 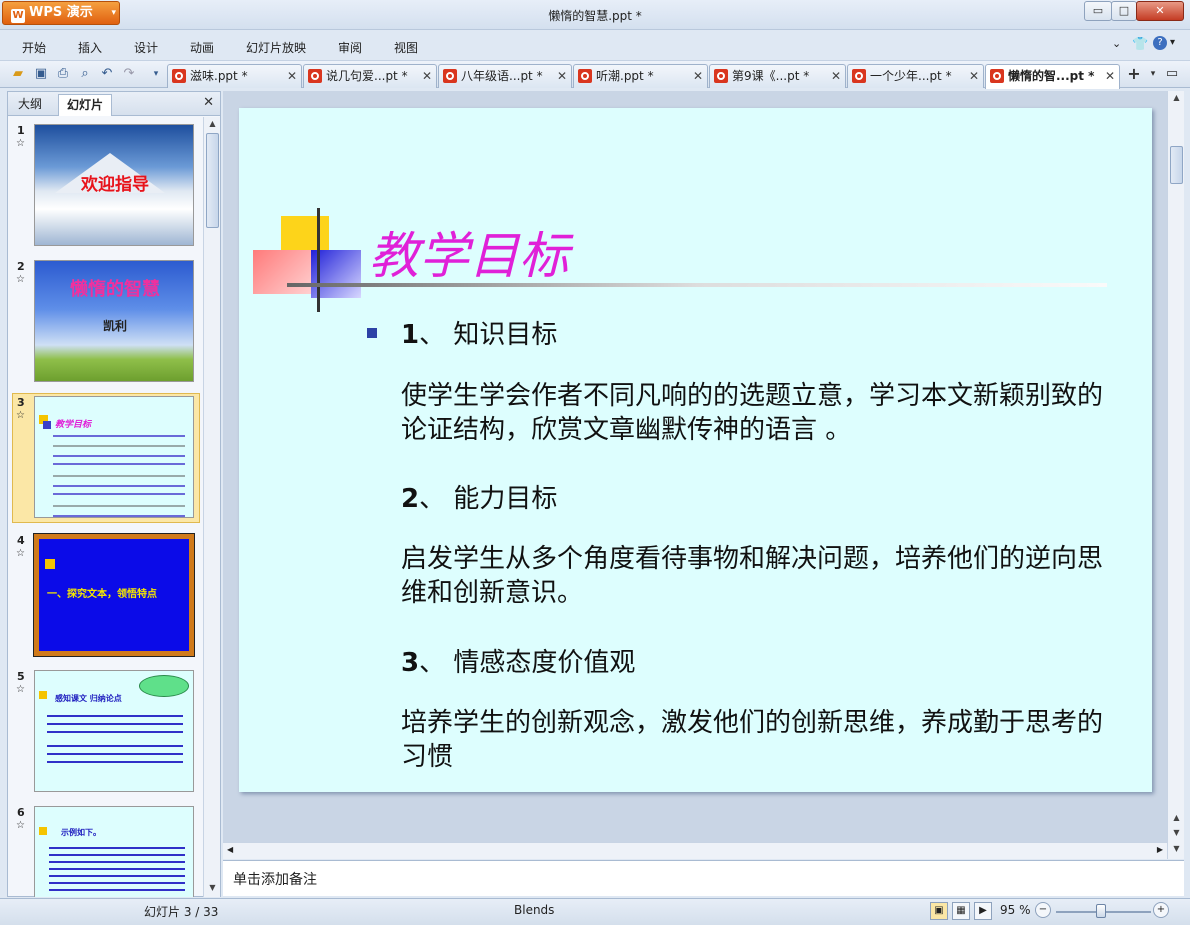 I want to click on tab-list-icon: ▾, so click(x=1153, y=74).